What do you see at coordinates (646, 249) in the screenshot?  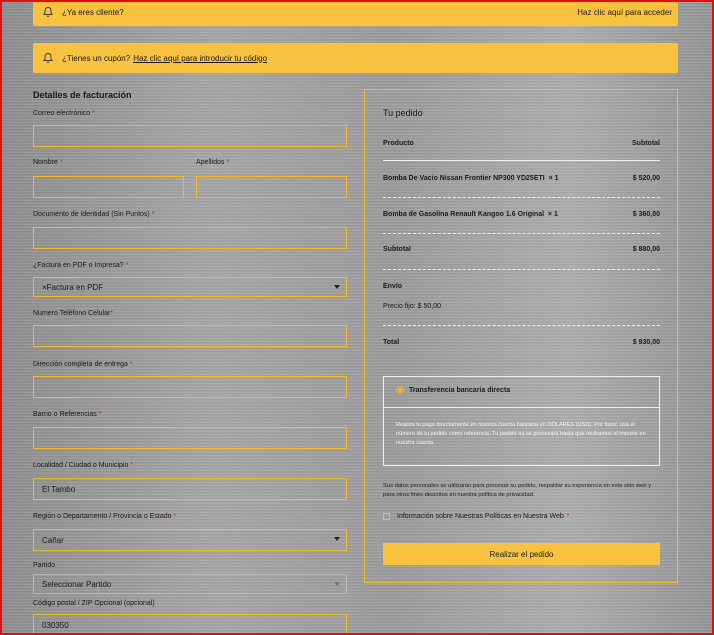 I see `subtotal-value: $ 880,00` at bounding box center [646, 249].